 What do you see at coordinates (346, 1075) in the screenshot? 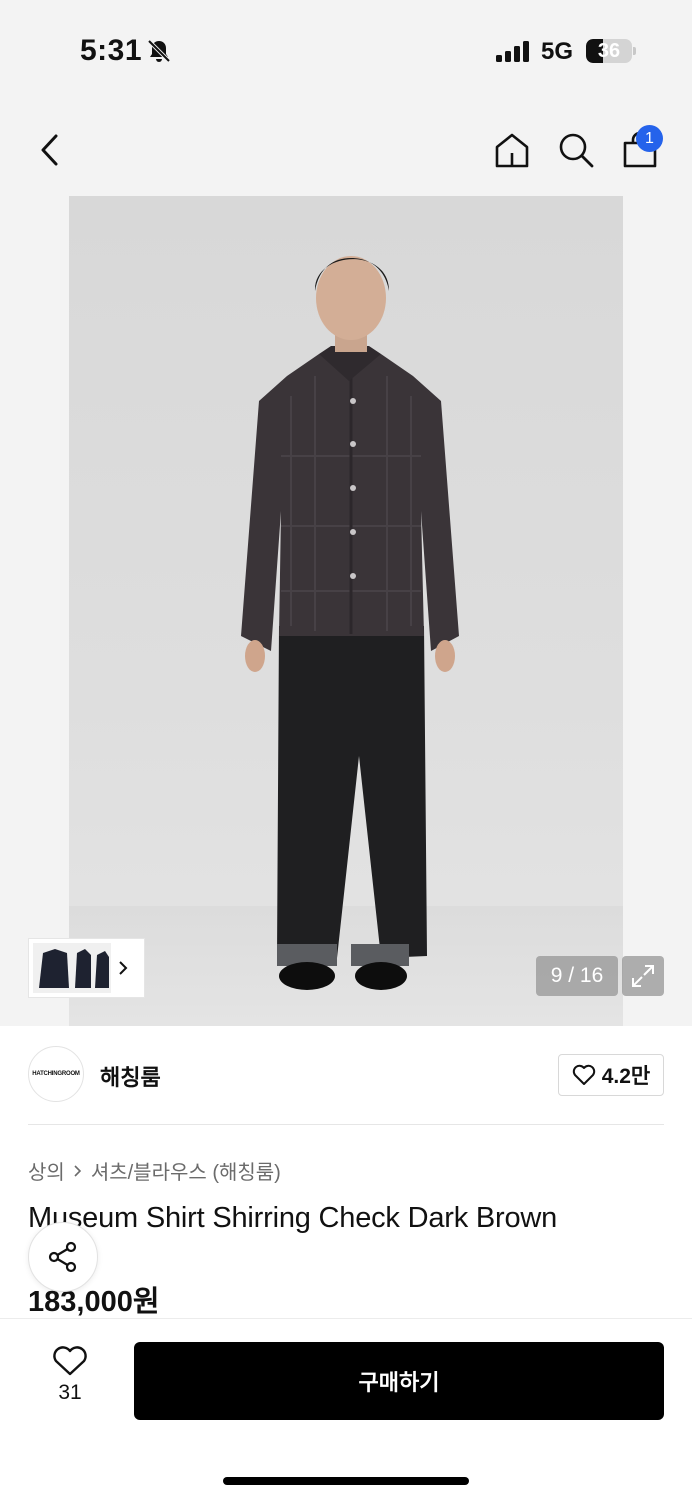
I see `brand-row: HATCHINGROOM 해칭룸 4.2만` at bounding box center [346, 1075].